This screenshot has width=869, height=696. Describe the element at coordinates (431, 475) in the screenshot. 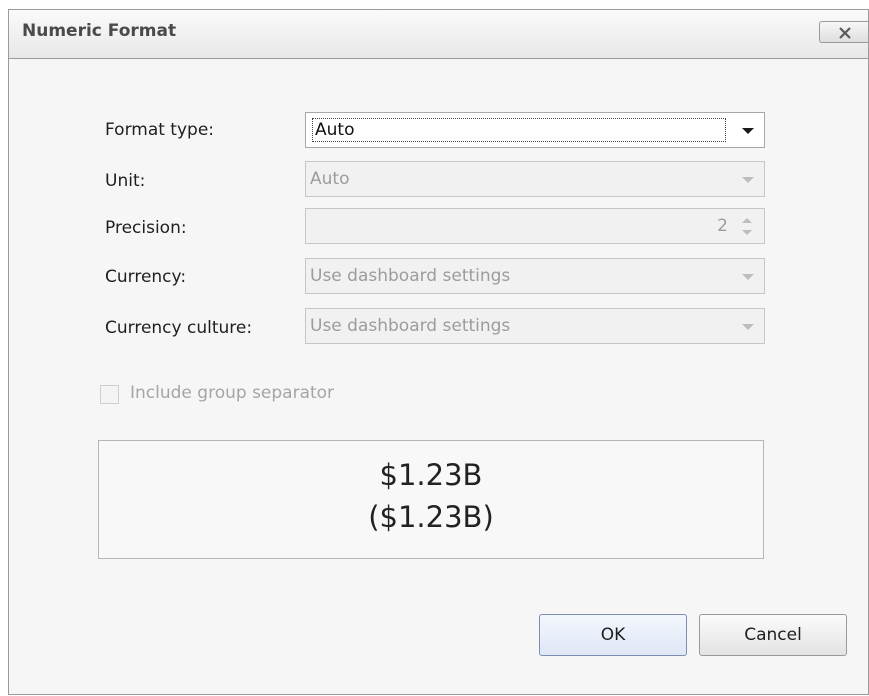

I see `preview-positive: $1.23B` at that location.